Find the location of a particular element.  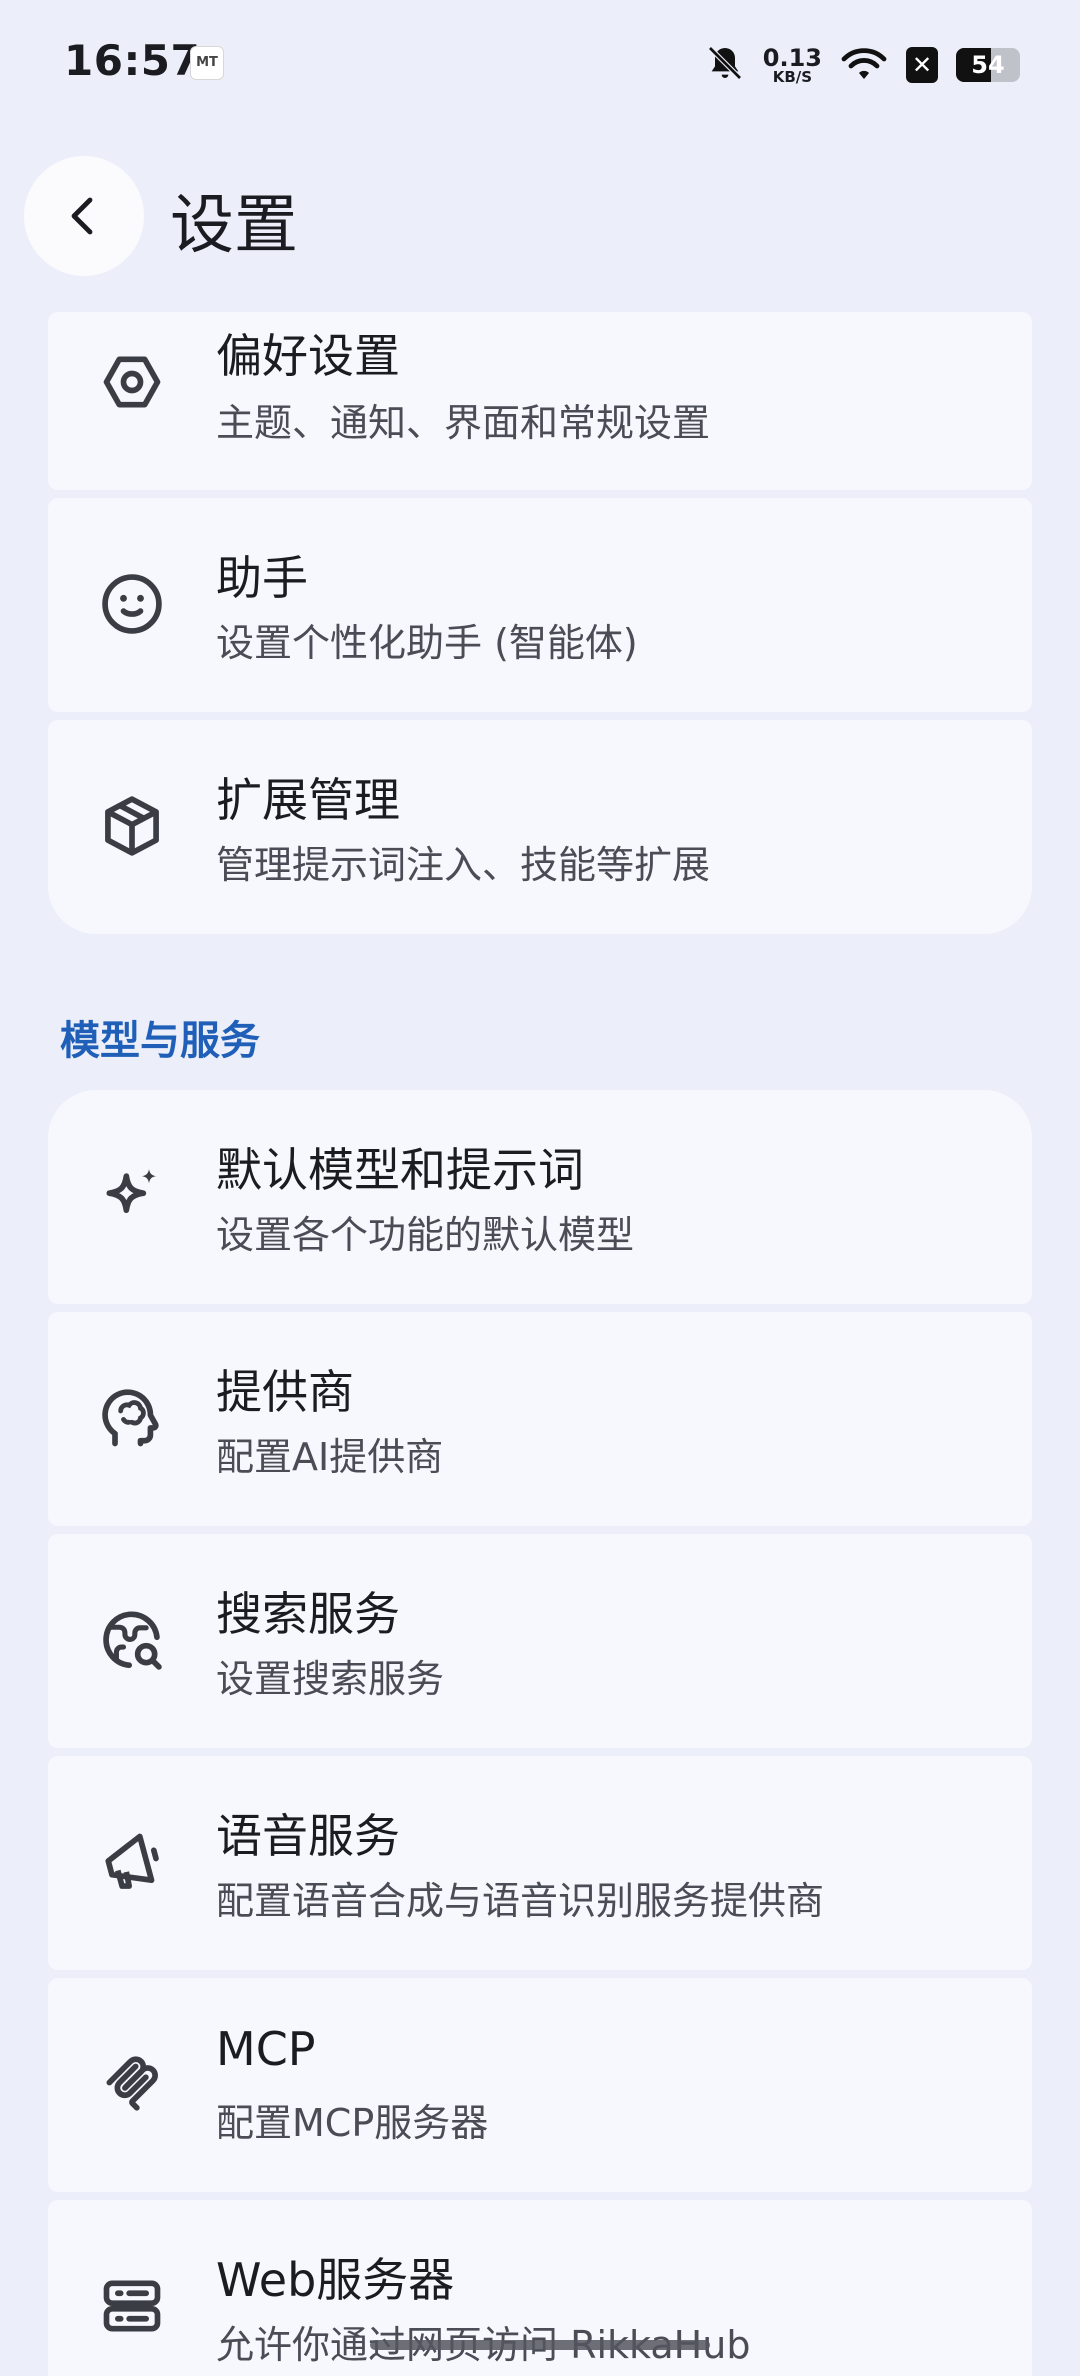

settings-item-extensions: 扩展管理 管理提示词注入、技能等扩展 is located at coordinates (540, 827).